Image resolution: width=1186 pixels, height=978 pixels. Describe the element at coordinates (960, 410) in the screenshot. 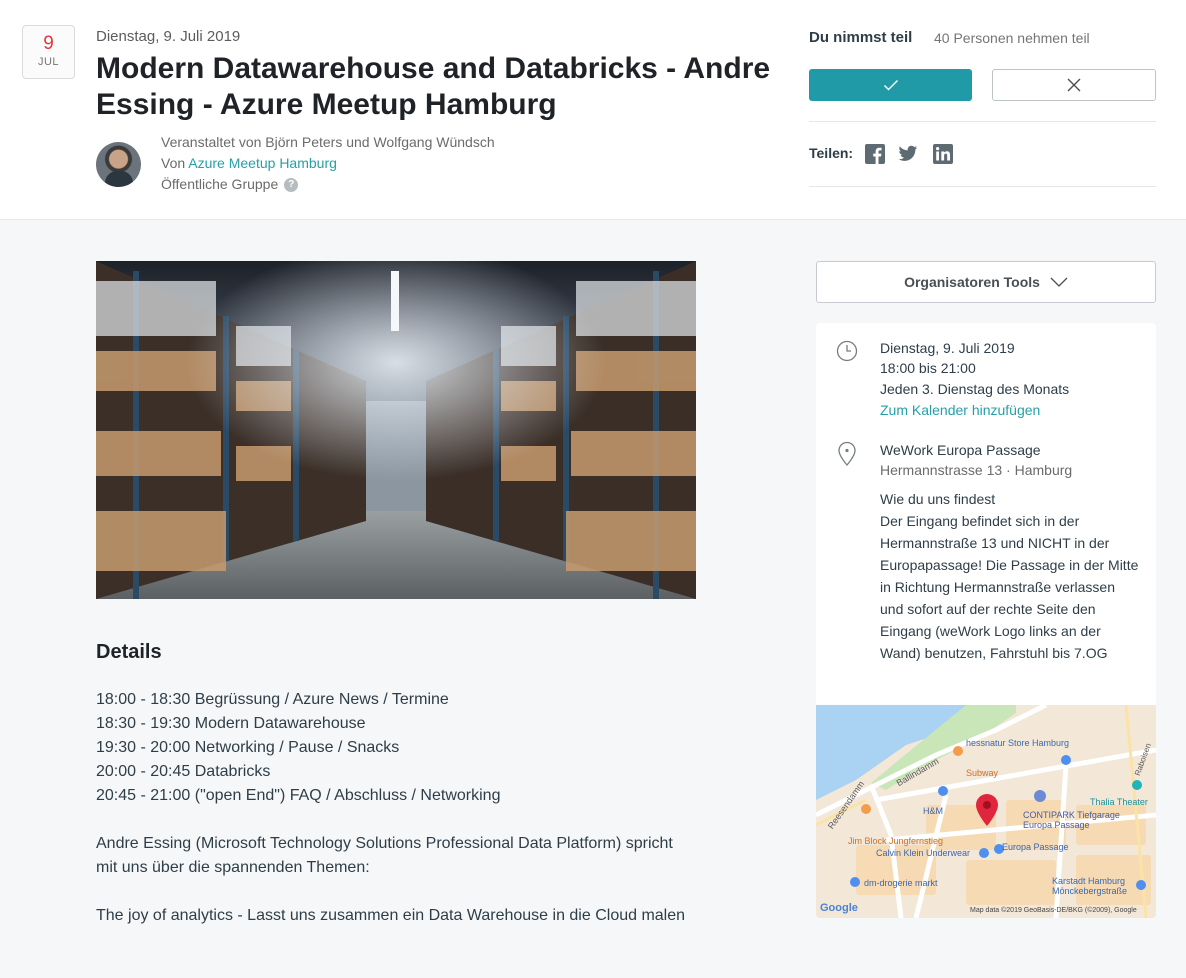

I see `add-to-calendar-link: Zum Kalender hinzufügen` at that location.